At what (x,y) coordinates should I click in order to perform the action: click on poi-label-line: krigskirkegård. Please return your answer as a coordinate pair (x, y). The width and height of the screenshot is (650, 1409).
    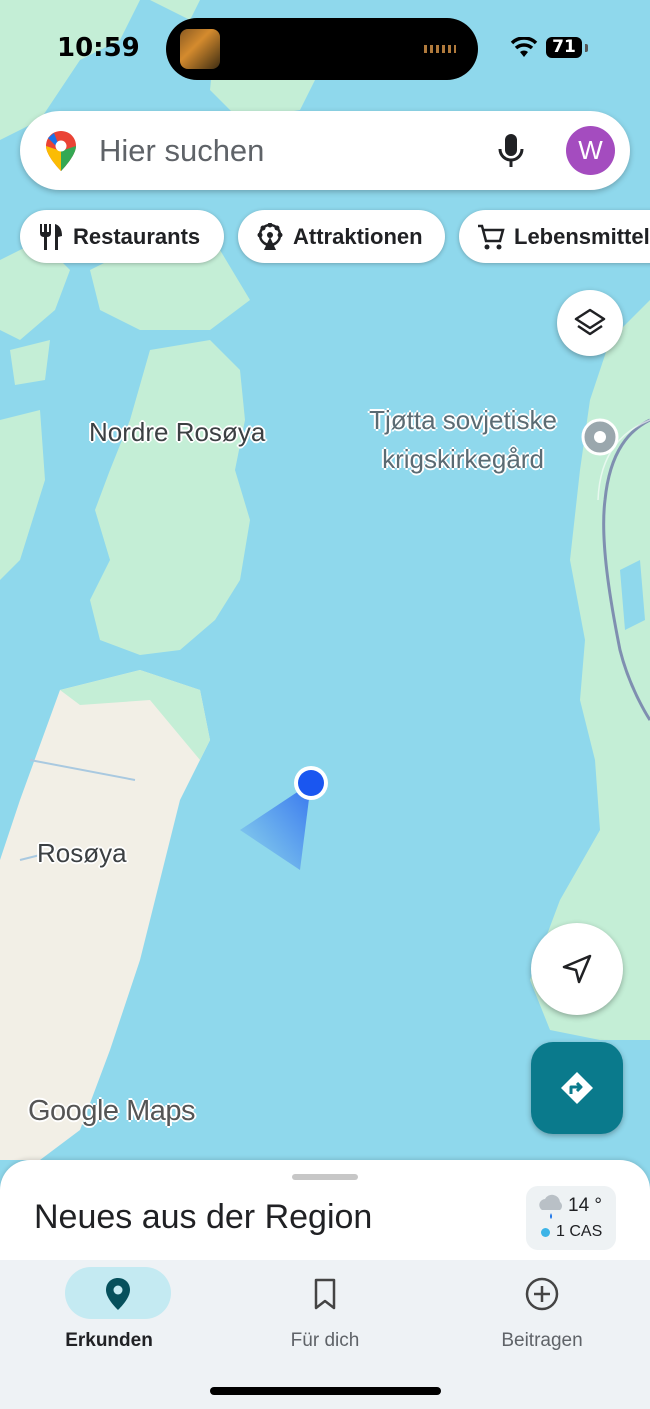
    Looking at the image, I should click on (463, 459).